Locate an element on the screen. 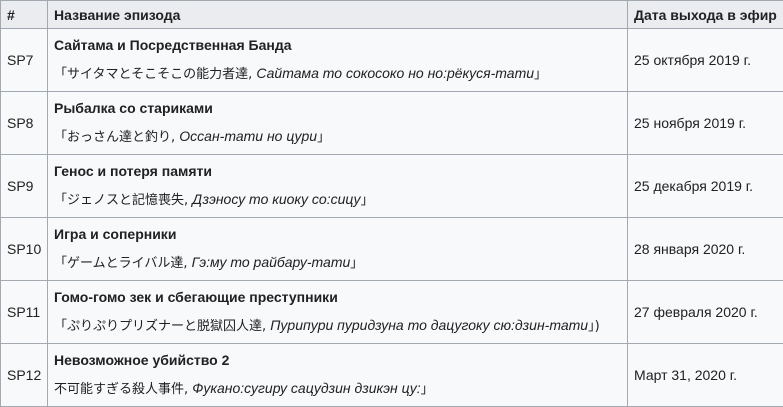 Image resolution: width=783 pixels, height=407 pixels. episode-number: SP10 is located at coordinates (24, 249).